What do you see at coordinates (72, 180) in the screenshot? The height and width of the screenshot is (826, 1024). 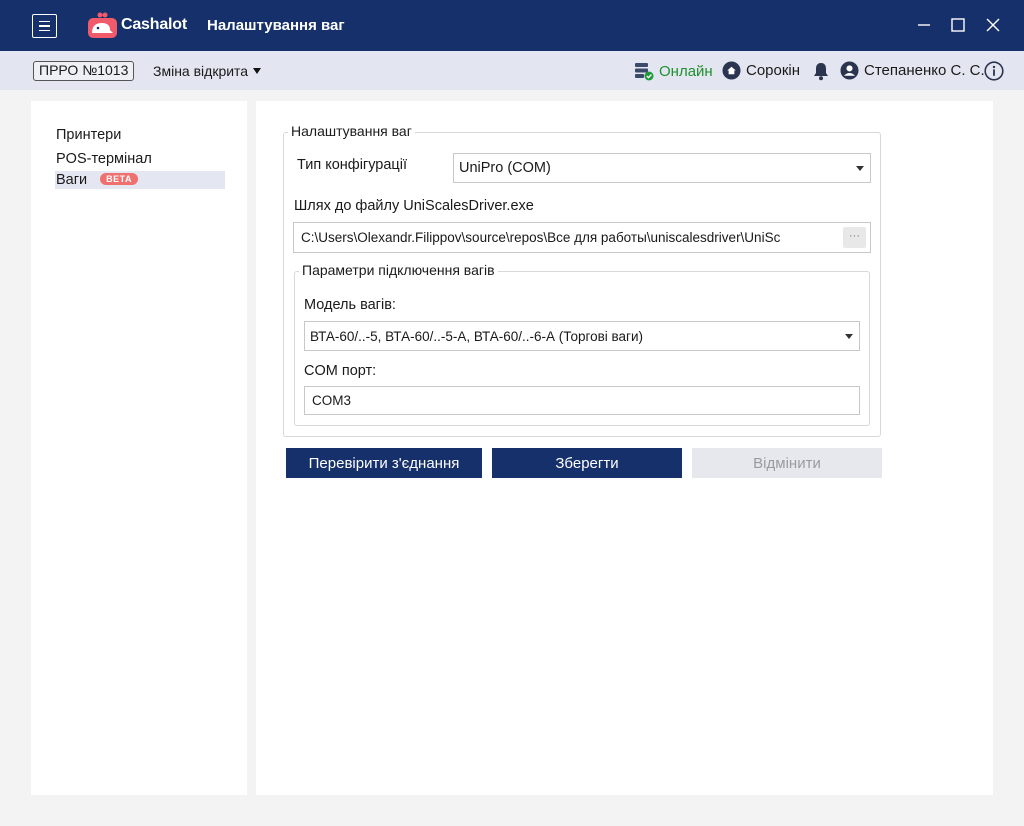 I see `sidebar-item-label: Ваги` at bounding box center [72, 180].